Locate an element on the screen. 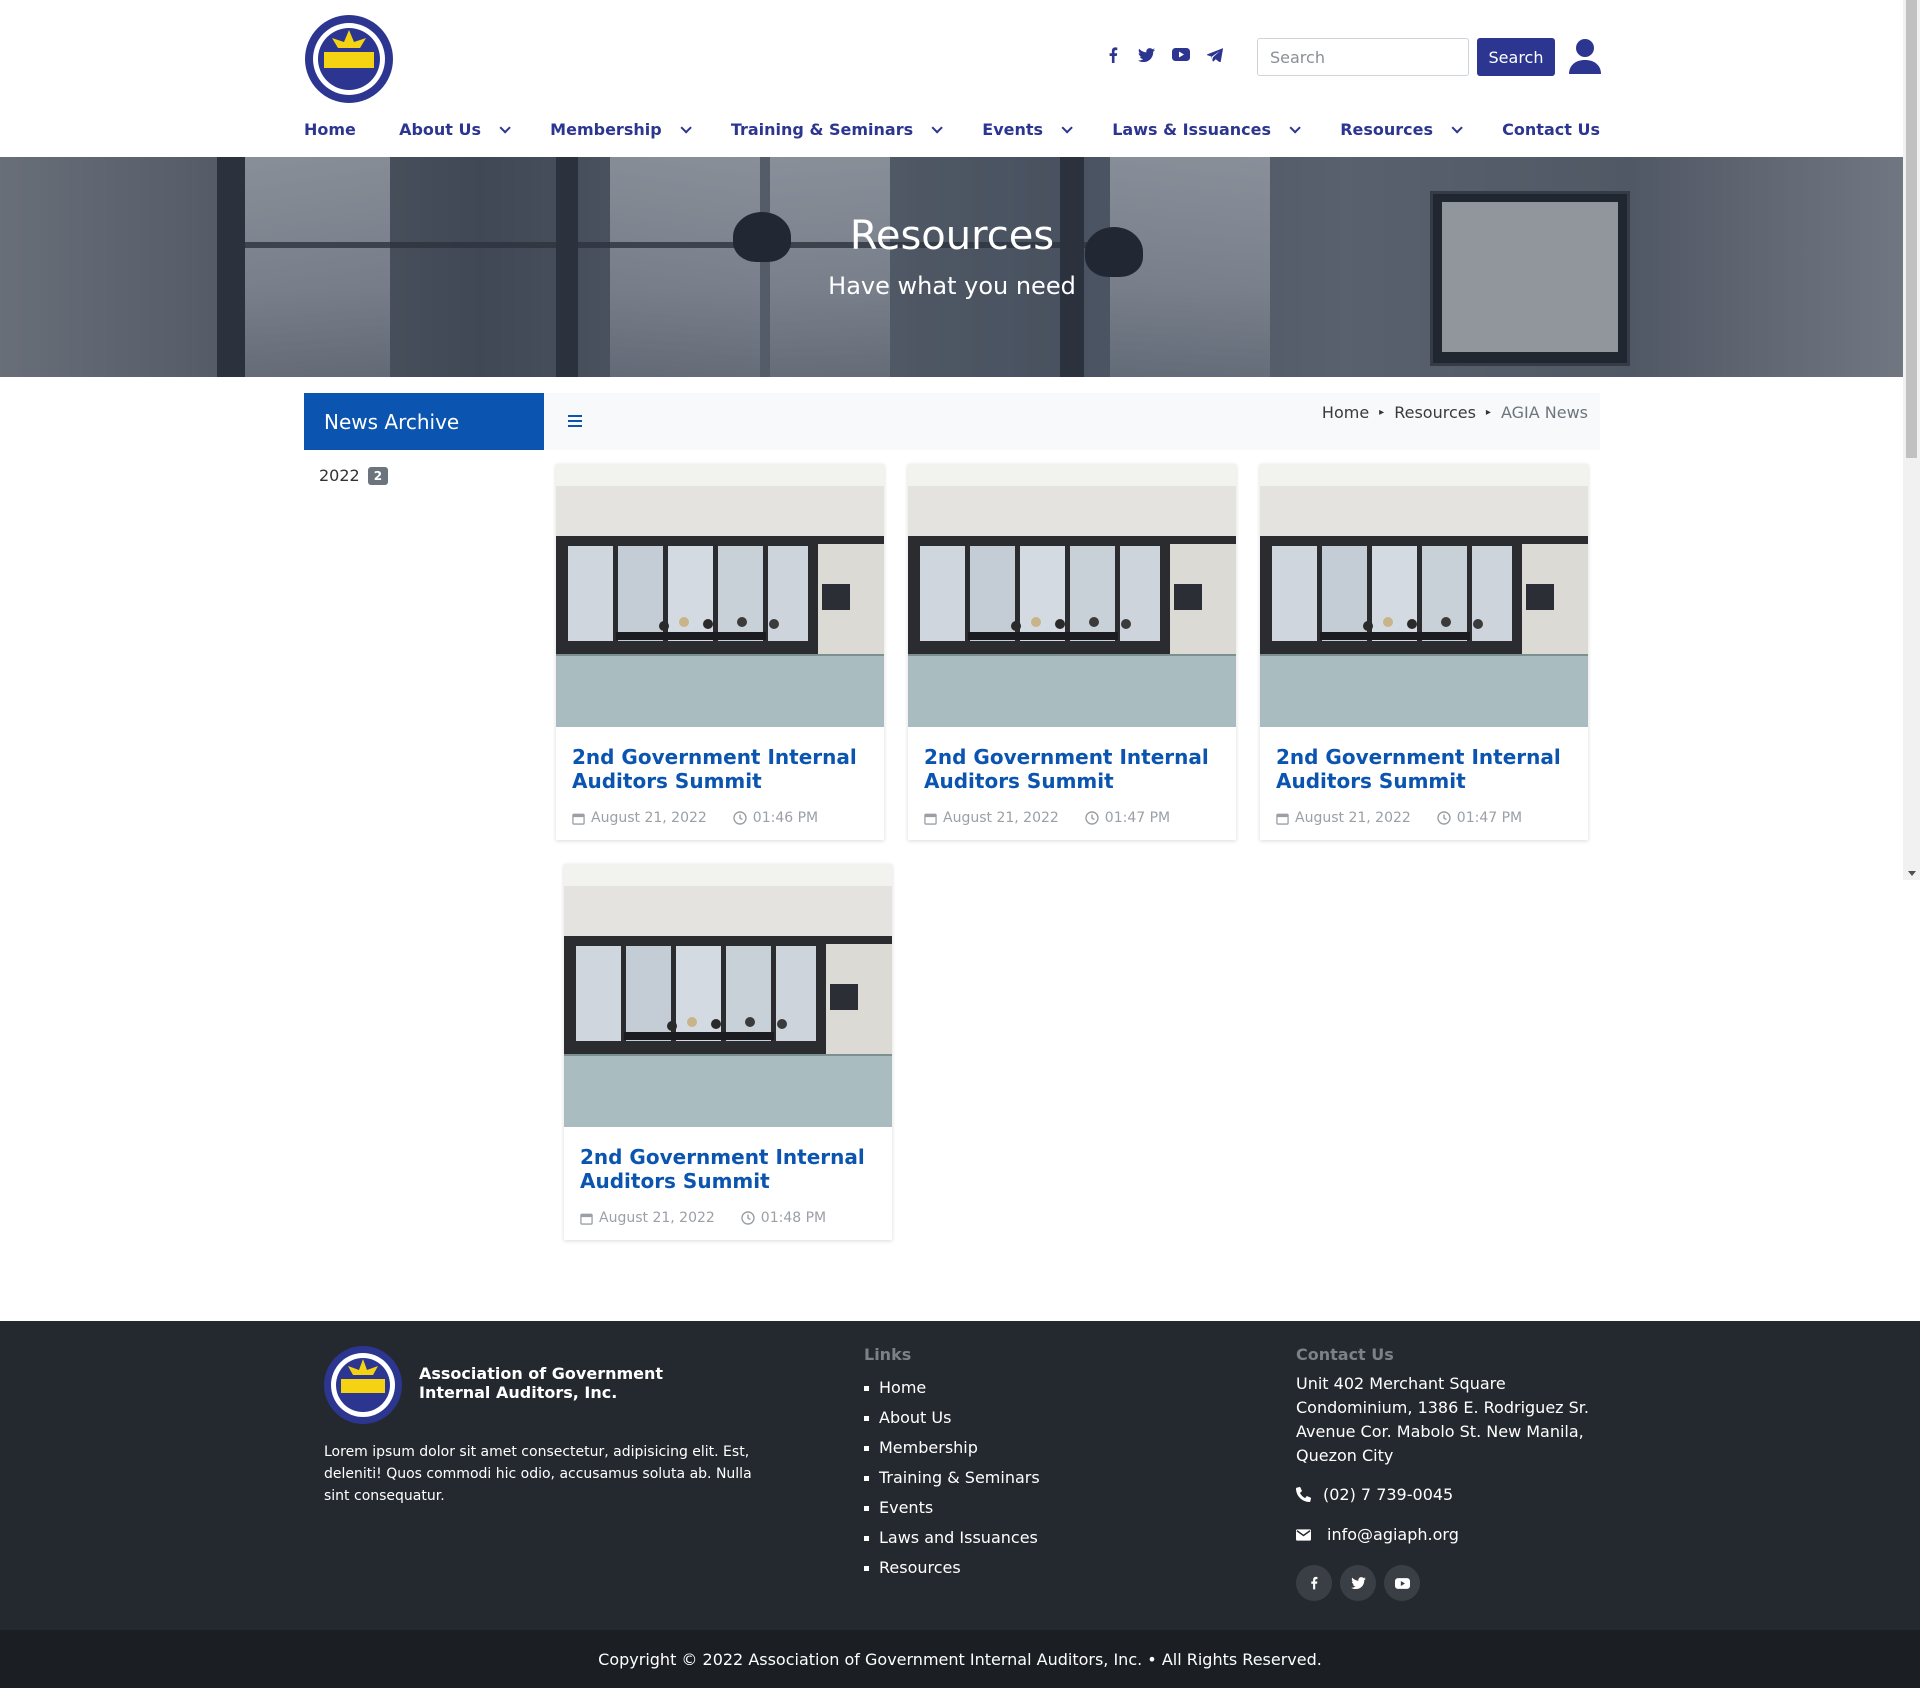  envelope-icon is located at coordinates (1303, 1534).